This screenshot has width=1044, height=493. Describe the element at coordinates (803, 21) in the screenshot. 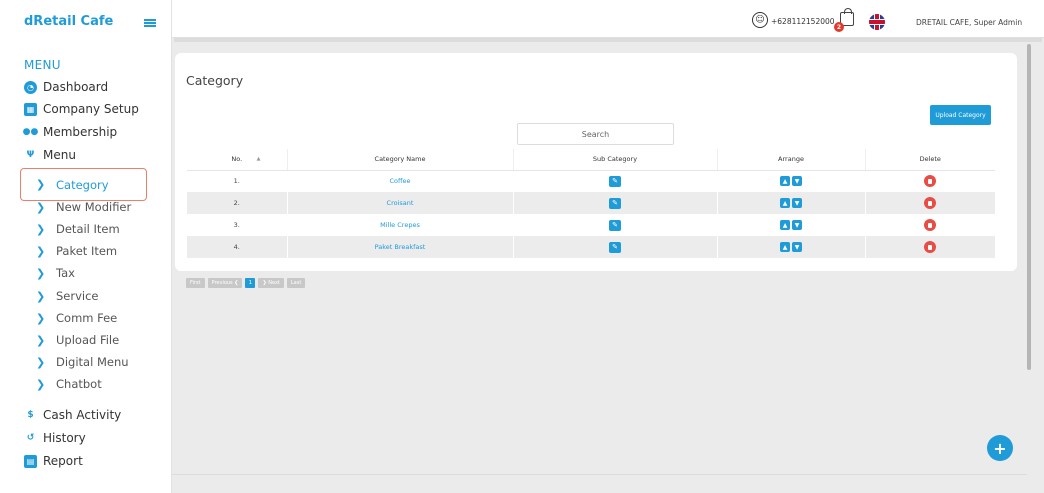

I see `phone-number: +628112152000` at that location.